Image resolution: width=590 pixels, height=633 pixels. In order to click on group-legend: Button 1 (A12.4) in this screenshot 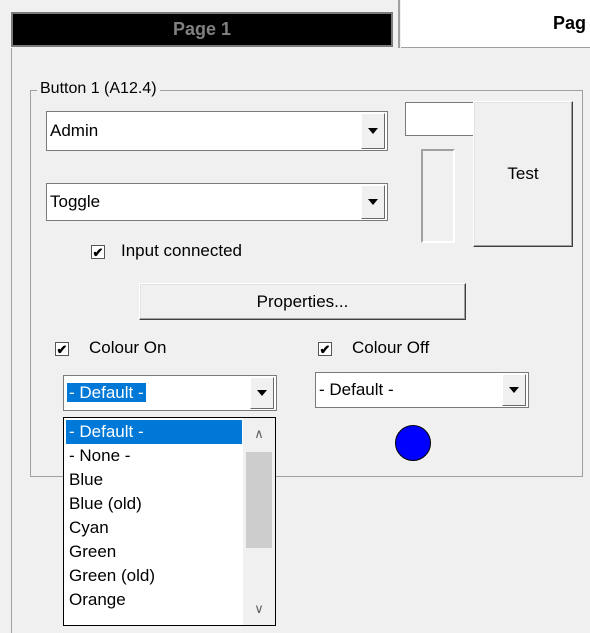, I will do `click(98, 89)`.